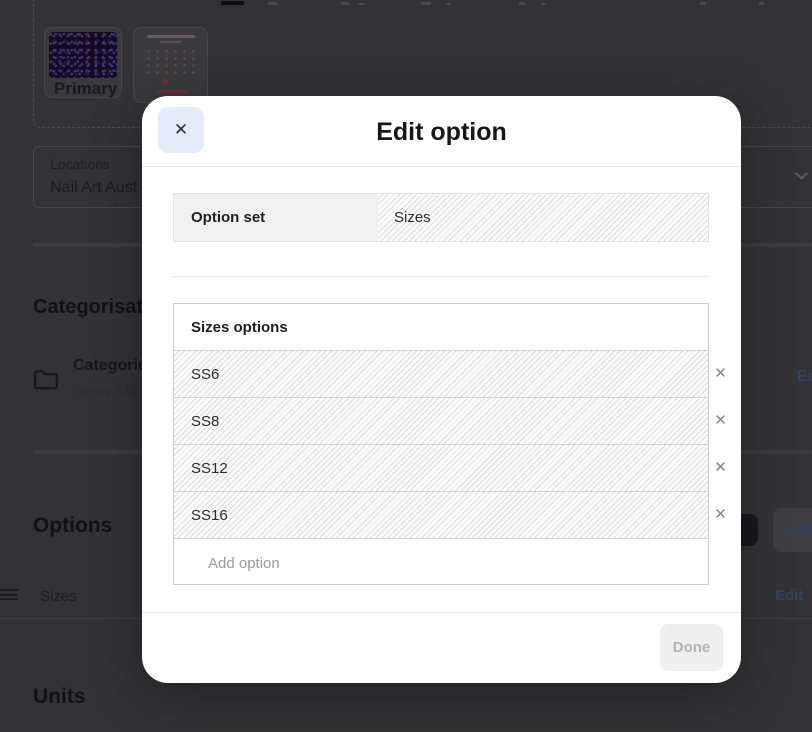 This screenshot has width=812, height=732. What do you see at coordinates (209, 468) in the screenshot?
I see `option-value: SS12` at bounding box center [209, 468].